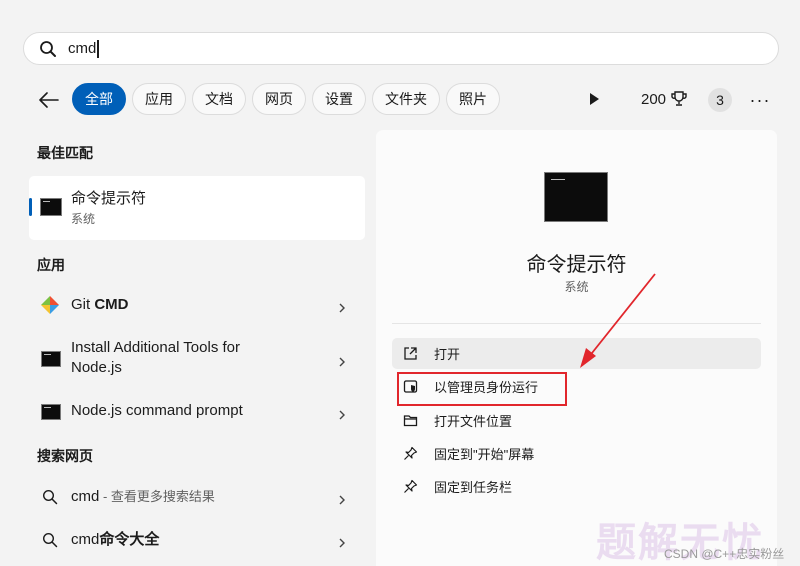 The height and width of the screenshot is (566, 800). What do you see at coordinates (96, 367) in the screenshot?
I see `app-name-line2: Node.js` at bounding box center [96, 367].